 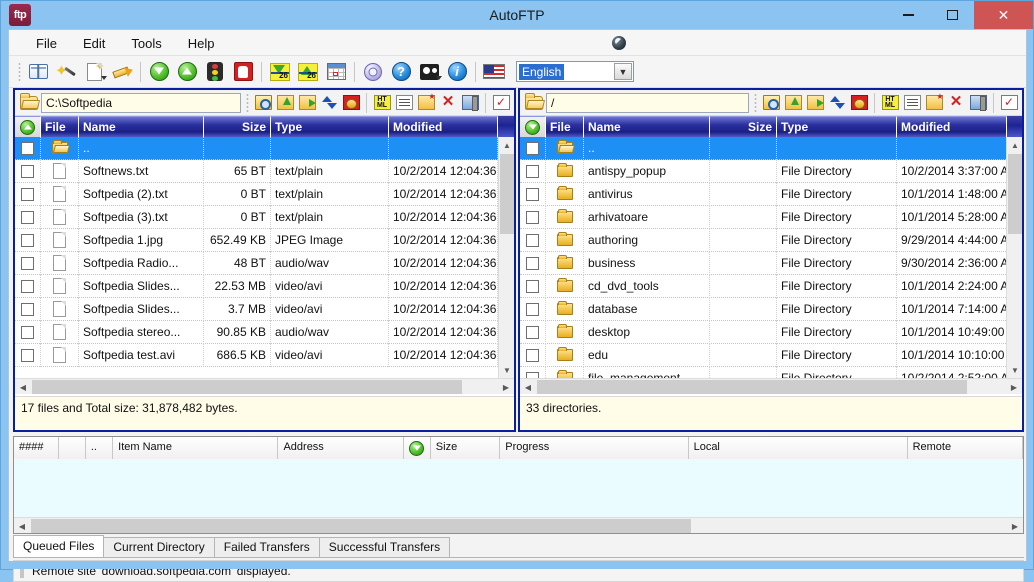 I want to click on schedule-download-button: 26, so click(x=280, y=72).